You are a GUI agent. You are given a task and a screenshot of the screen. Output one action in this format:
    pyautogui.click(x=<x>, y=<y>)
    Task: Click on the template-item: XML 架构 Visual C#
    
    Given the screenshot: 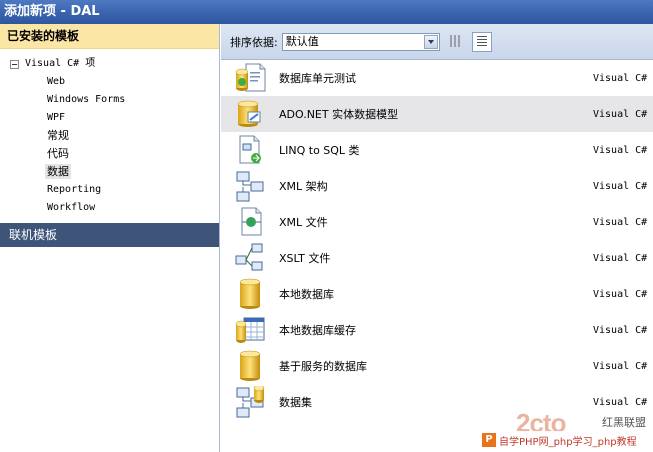 What is the action you would take?
    pyautogui.click(x=437, y=186)
    